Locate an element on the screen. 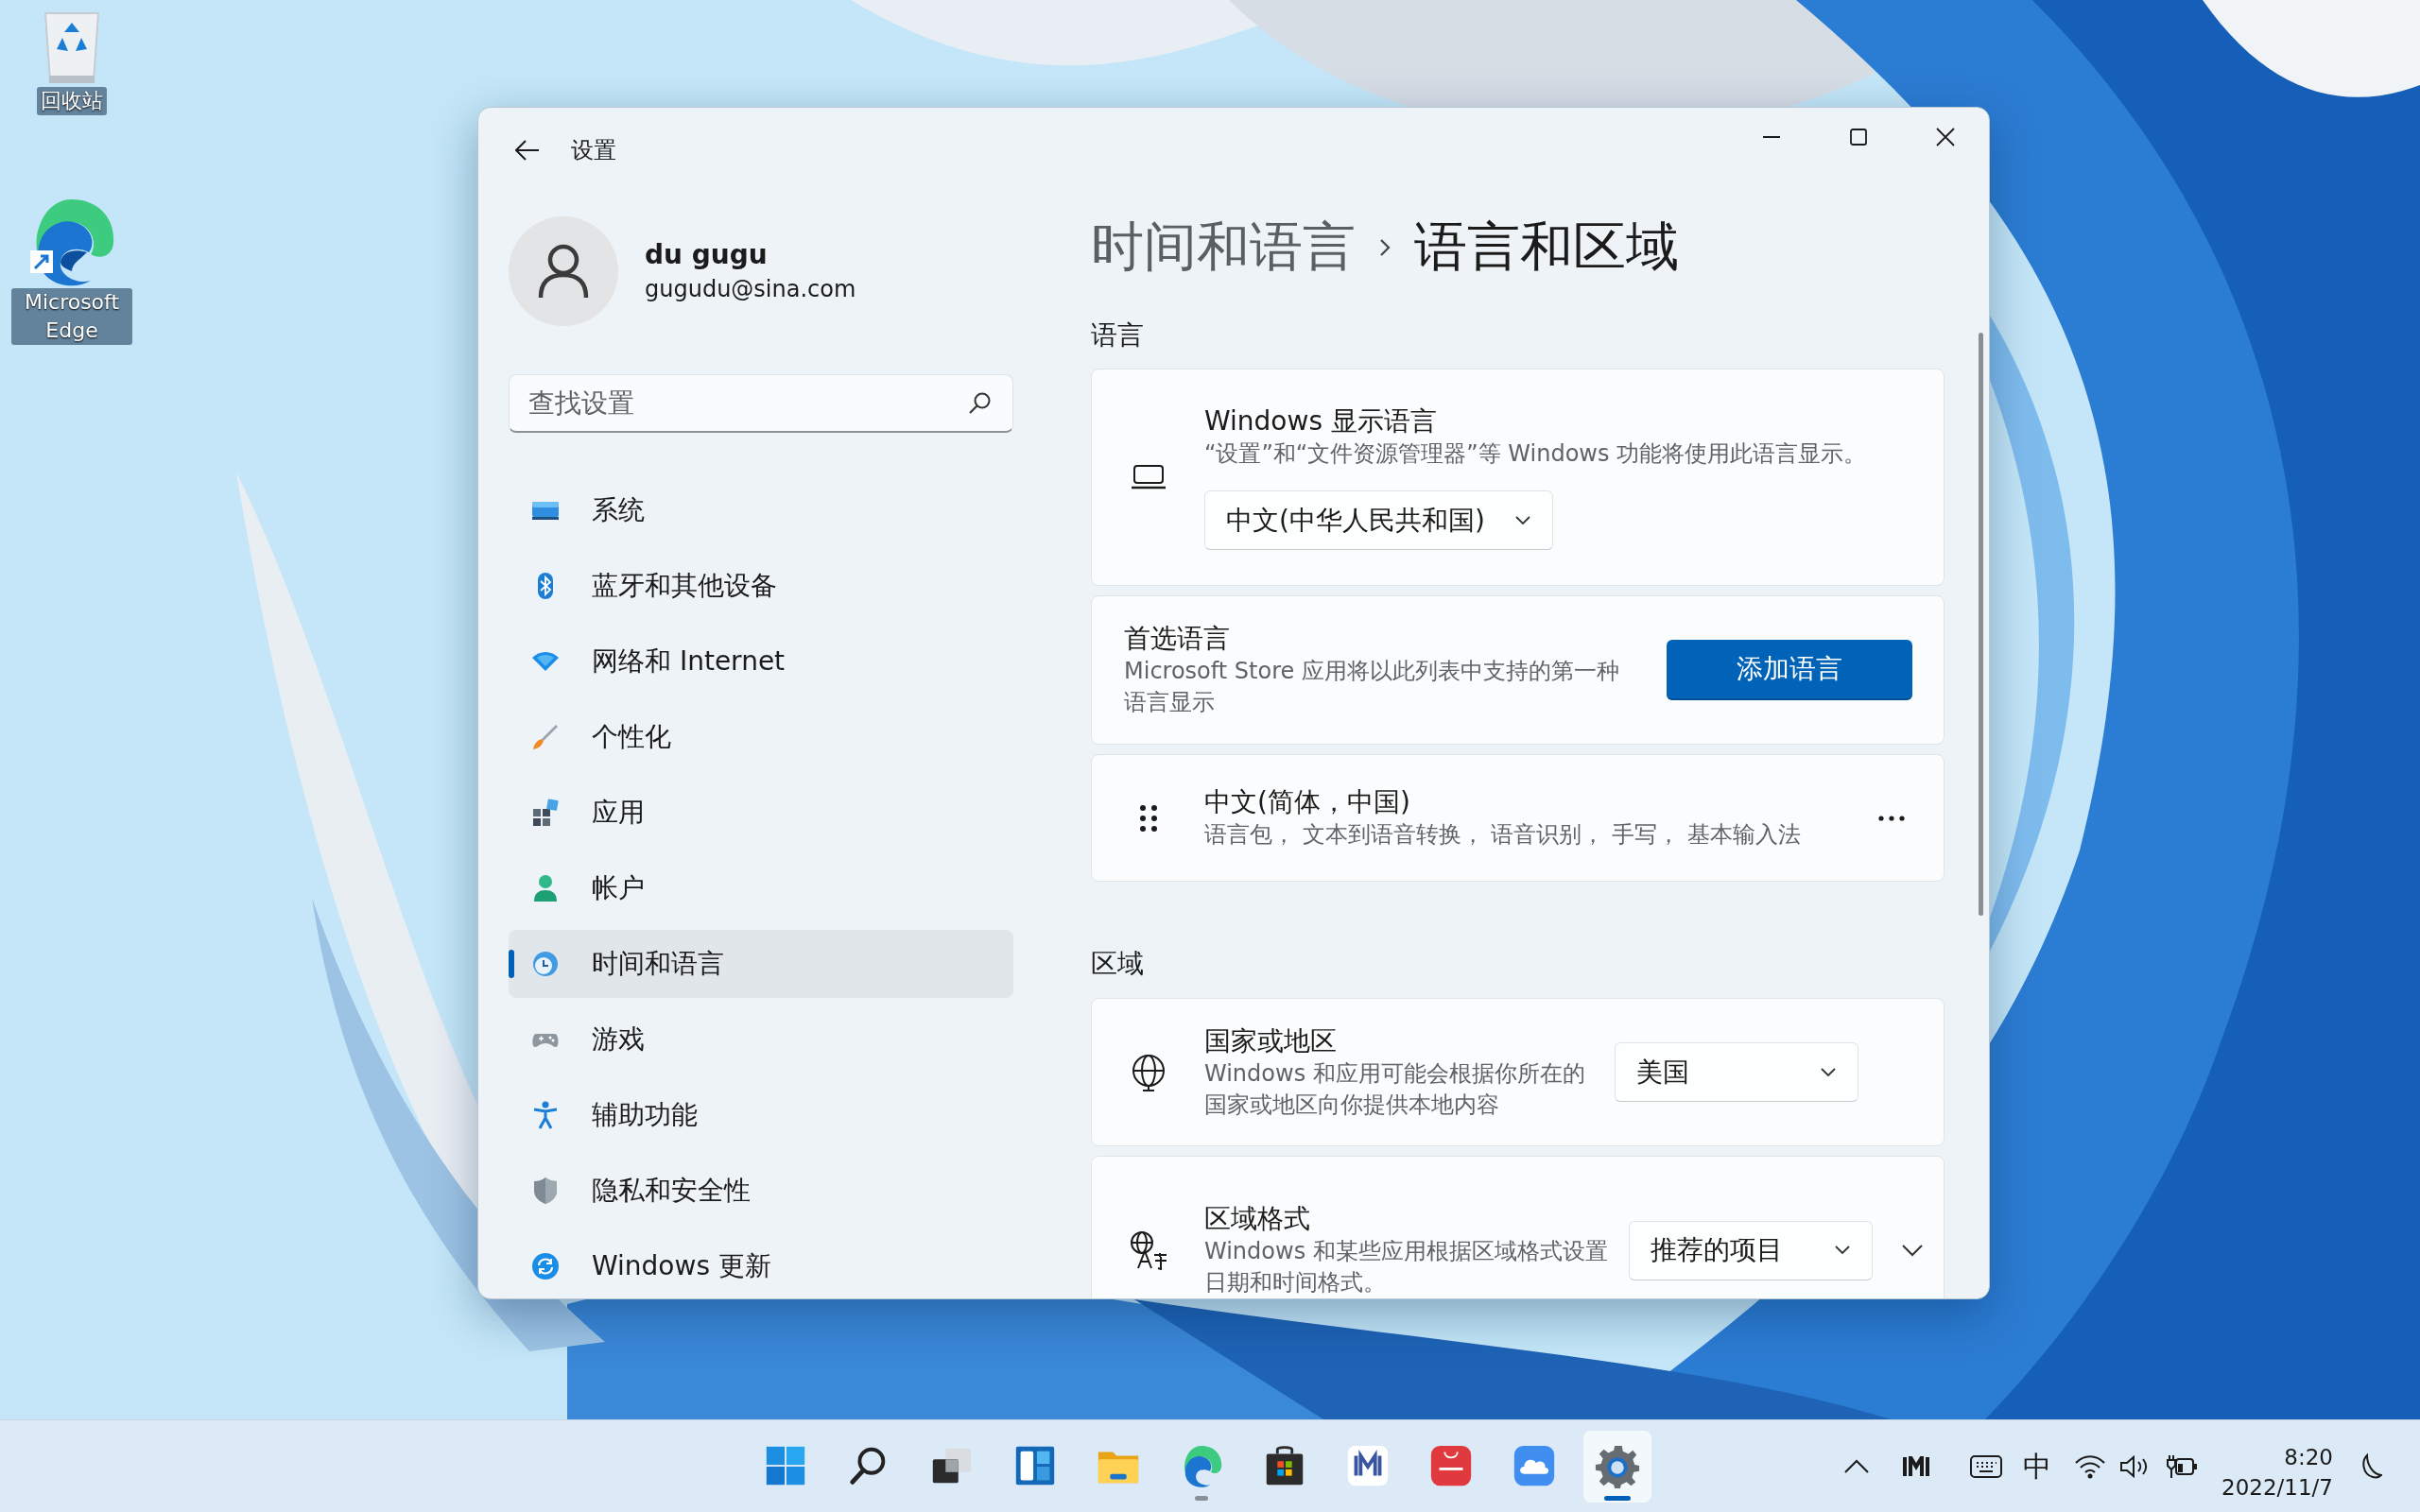 The width and height of the screenshot is (2420, 1512). page-title: 语言和区域 is located at coordinates (1546, 247).